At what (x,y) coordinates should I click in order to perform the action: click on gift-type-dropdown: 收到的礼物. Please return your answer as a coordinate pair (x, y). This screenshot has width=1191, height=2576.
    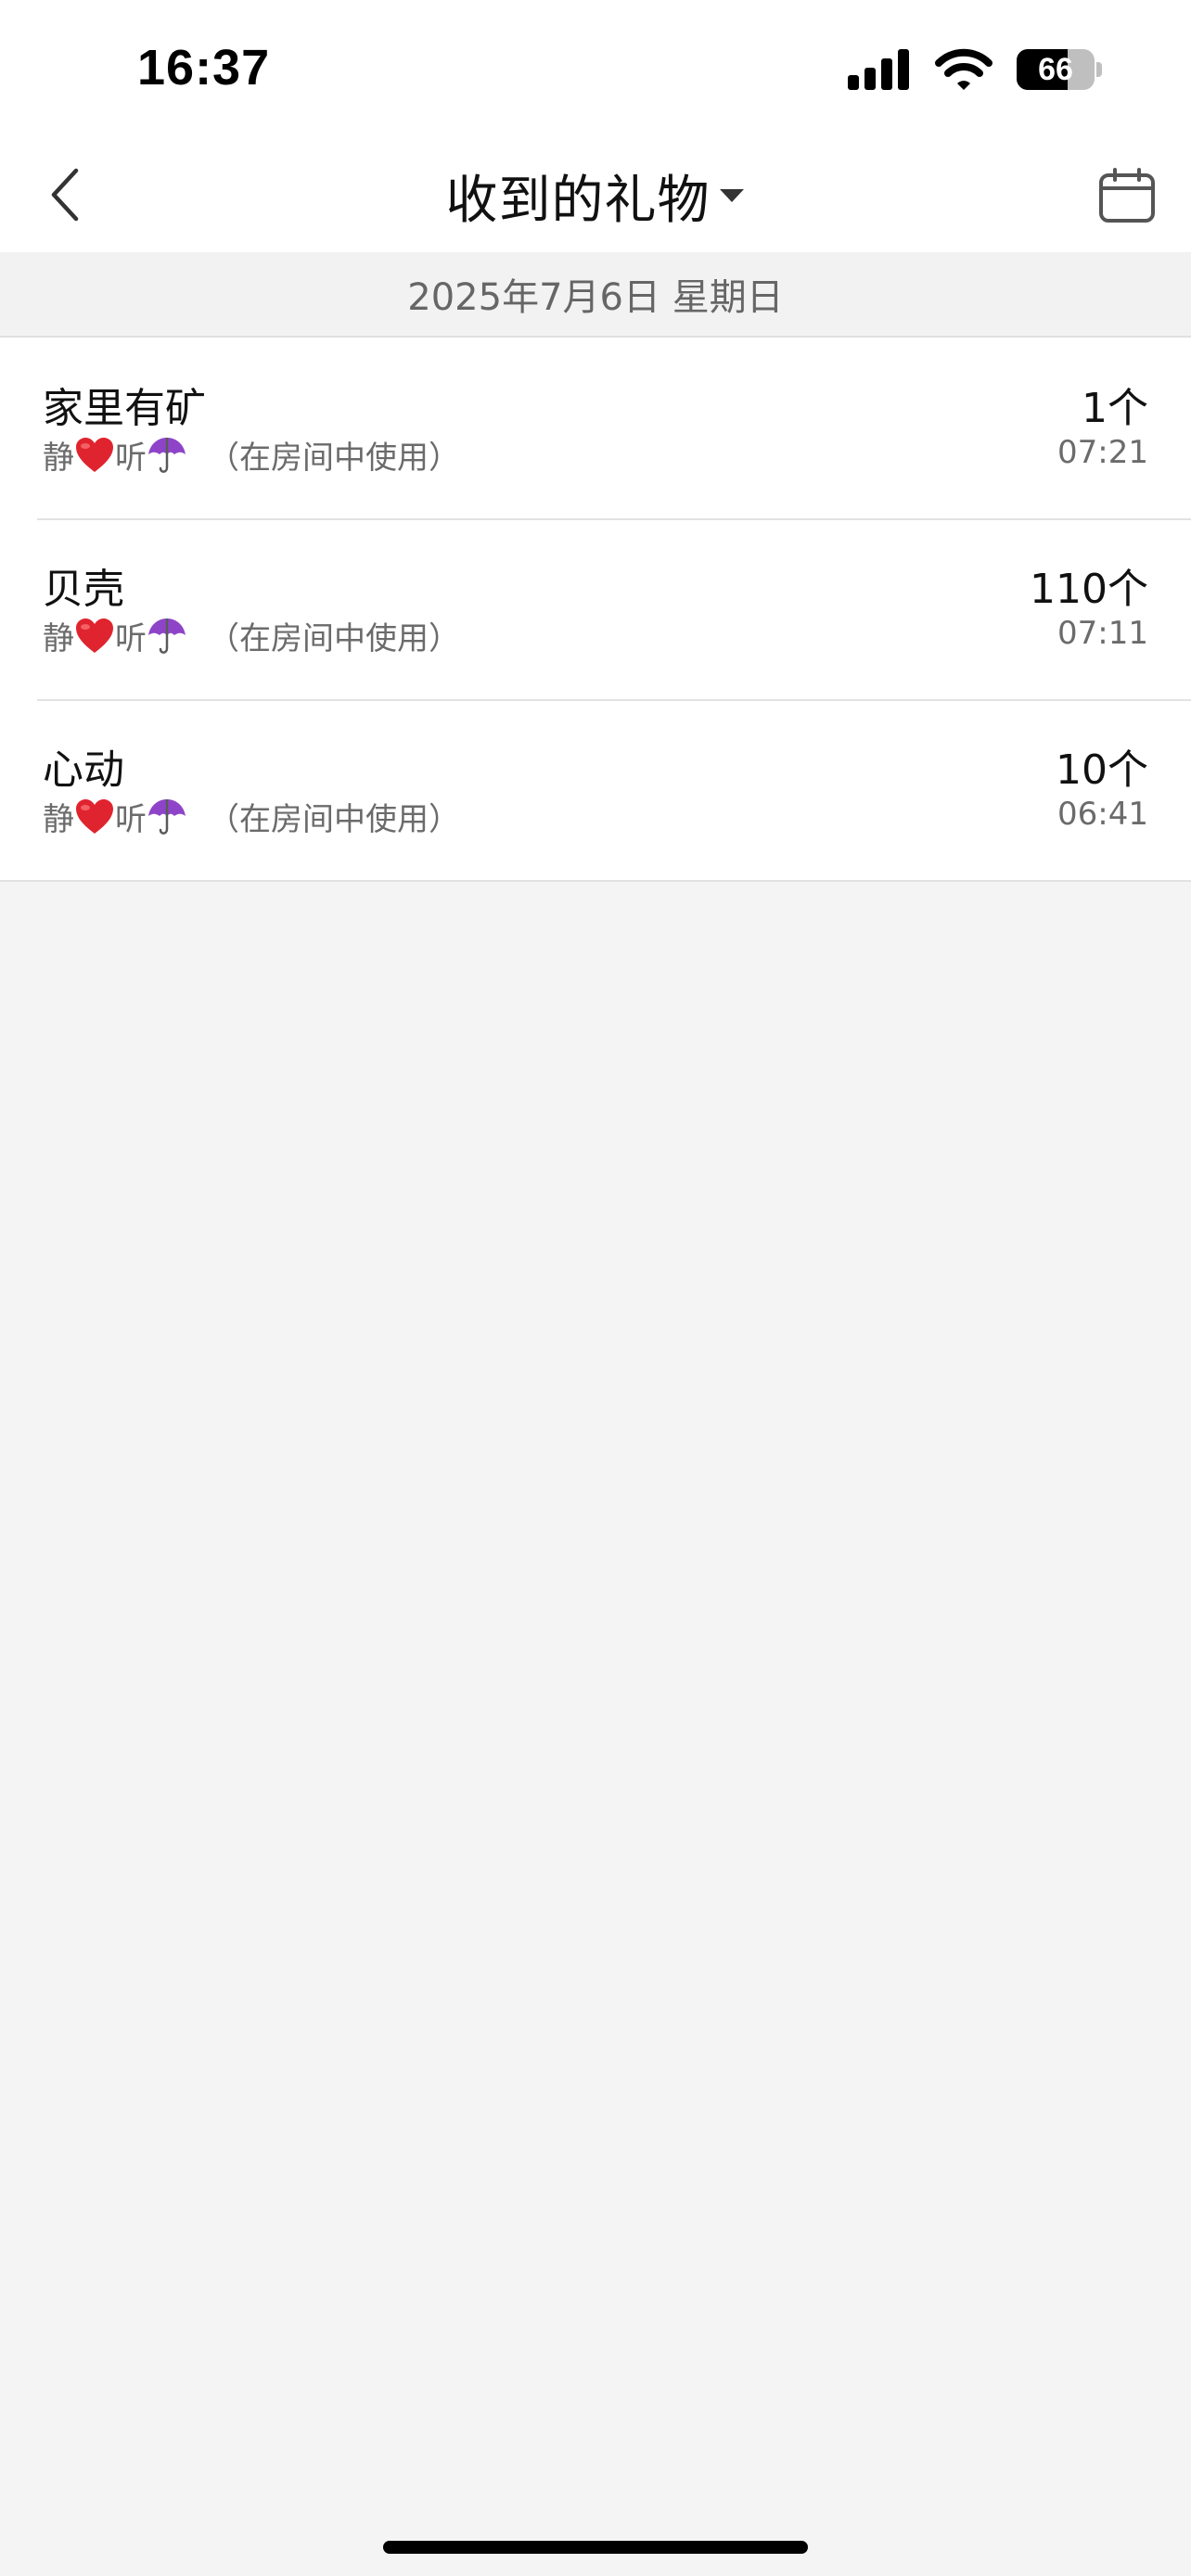
    Looking at the image, I should click on (596, 196).